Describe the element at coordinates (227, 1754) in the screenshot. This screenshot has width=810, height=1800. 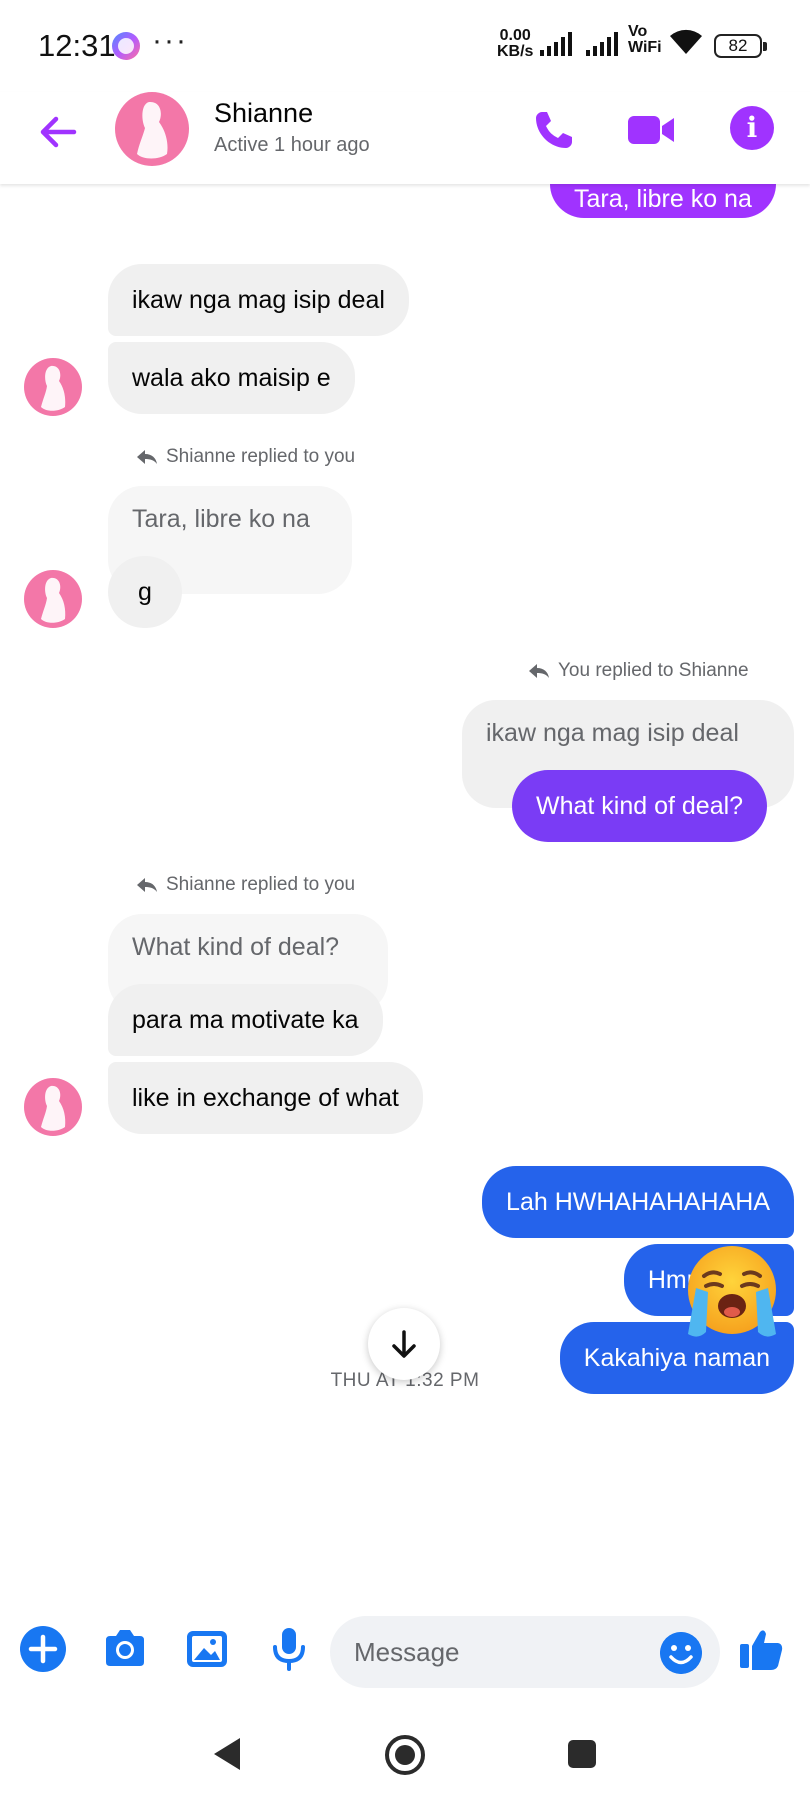
I see `nav-back-icon` at that location.